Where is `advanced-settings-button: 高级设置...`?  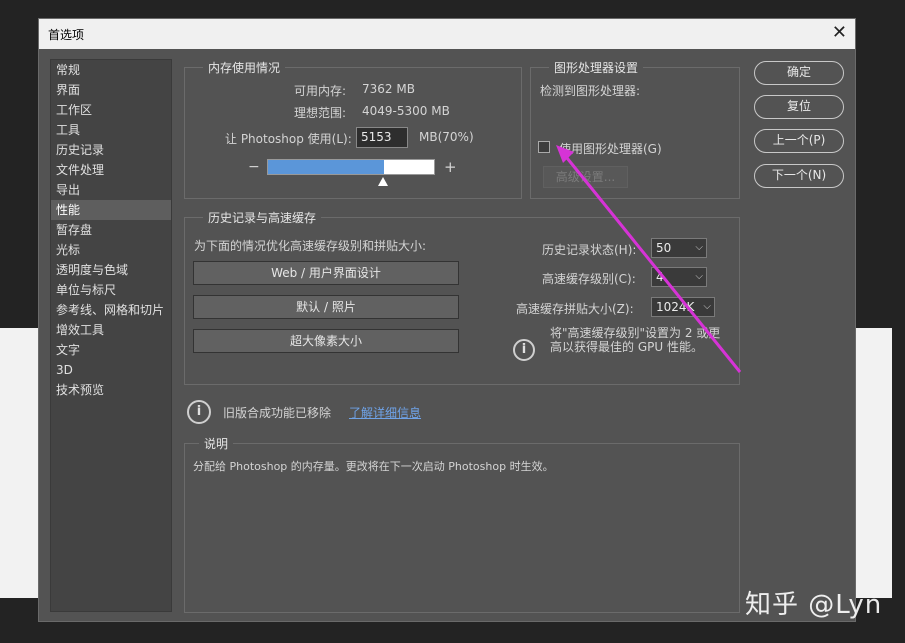 advanced-settings-button: 高级设置... is located at coordinates (585, 177).